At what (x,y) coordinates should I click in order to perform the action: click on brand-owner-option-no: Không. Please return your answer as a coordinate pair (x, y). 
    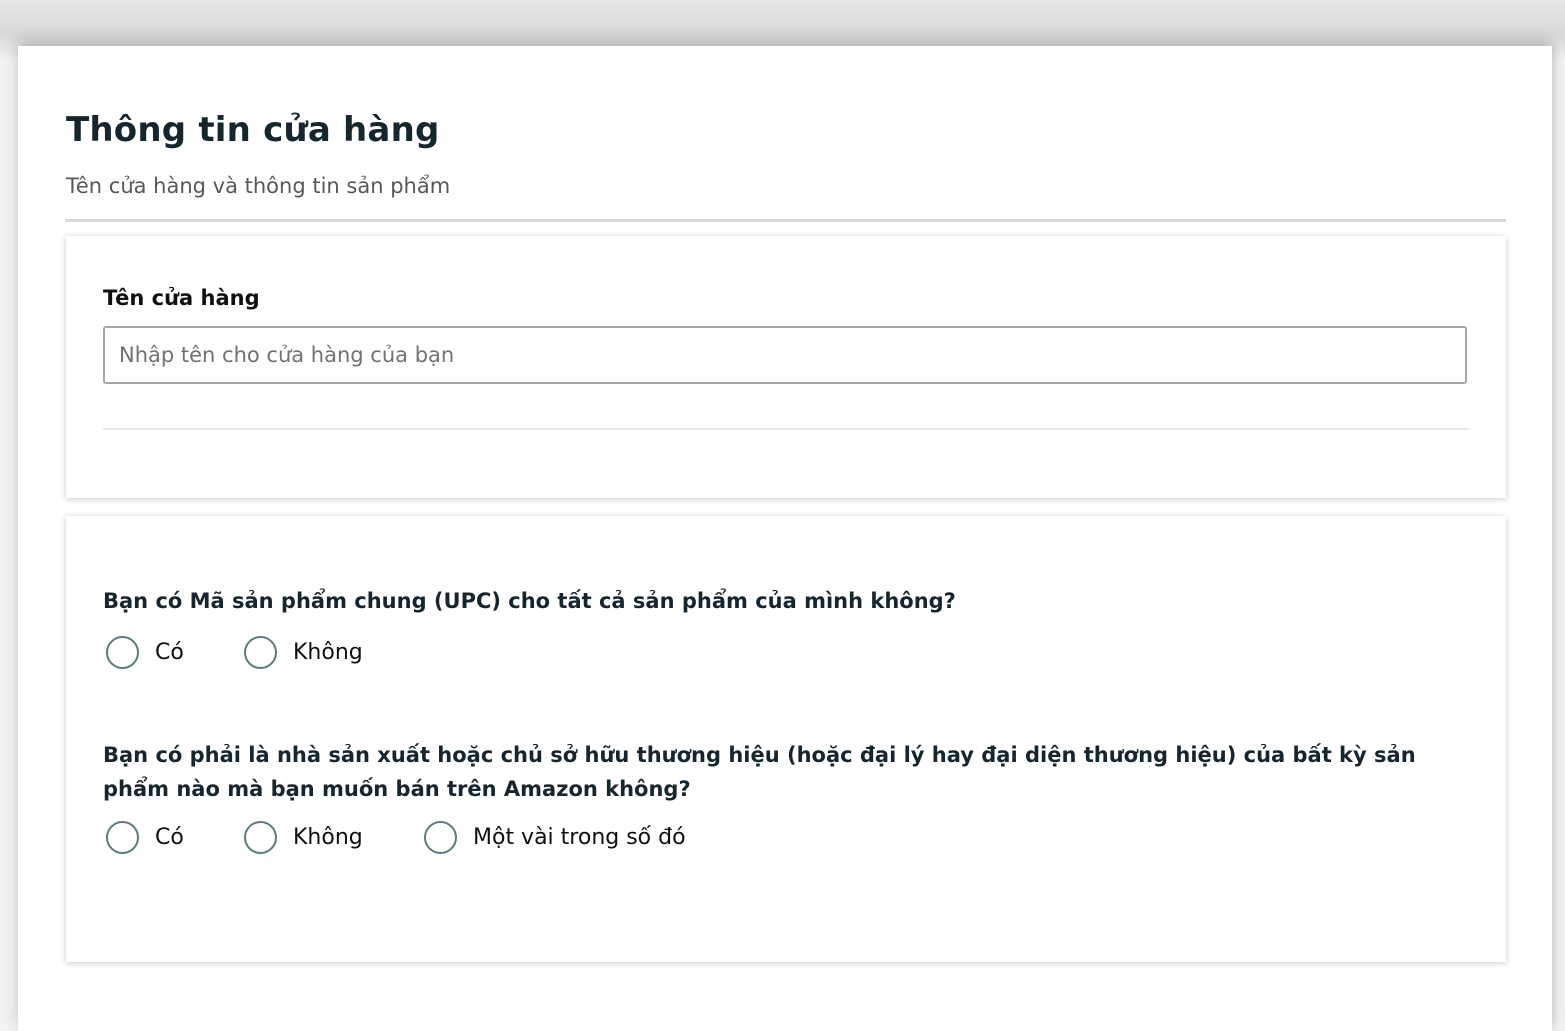
    Looking at the image, I should click on (334, 837).